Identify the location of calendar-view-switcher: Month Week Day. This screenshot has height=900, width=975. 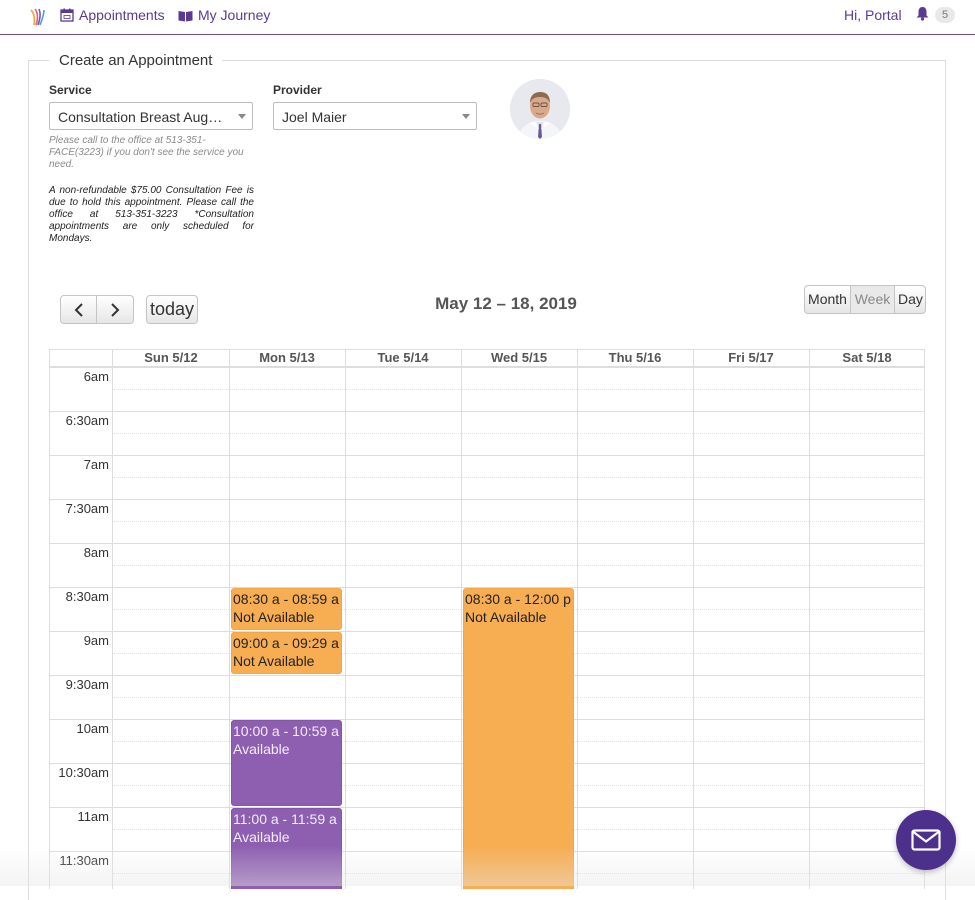
(865, 299).